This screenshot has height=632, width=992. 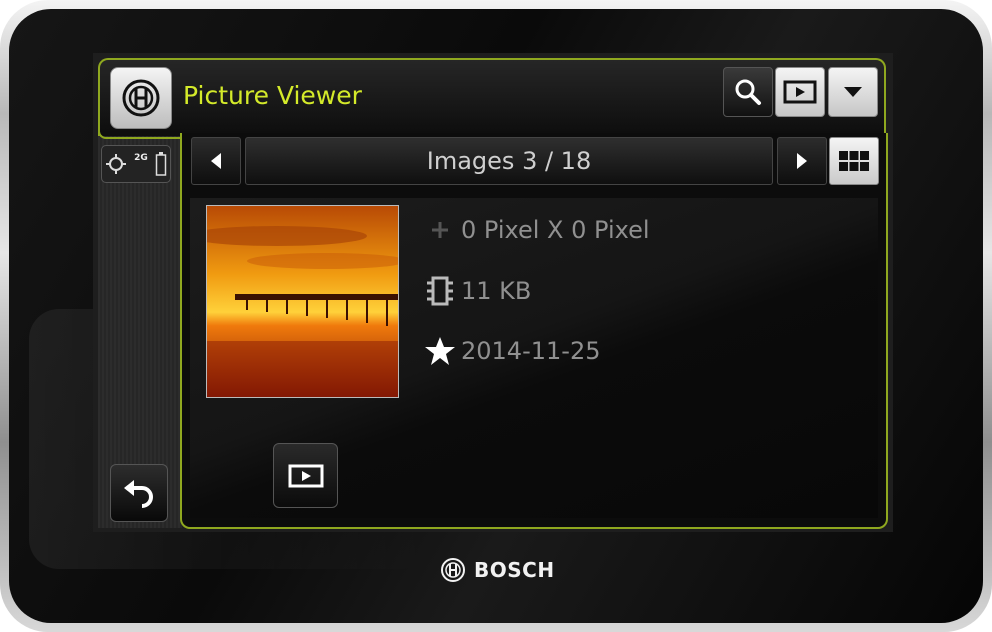 I want to click on dimensions-value: 0 Pixel X 0 Pixel, so click(x=555, y=230).